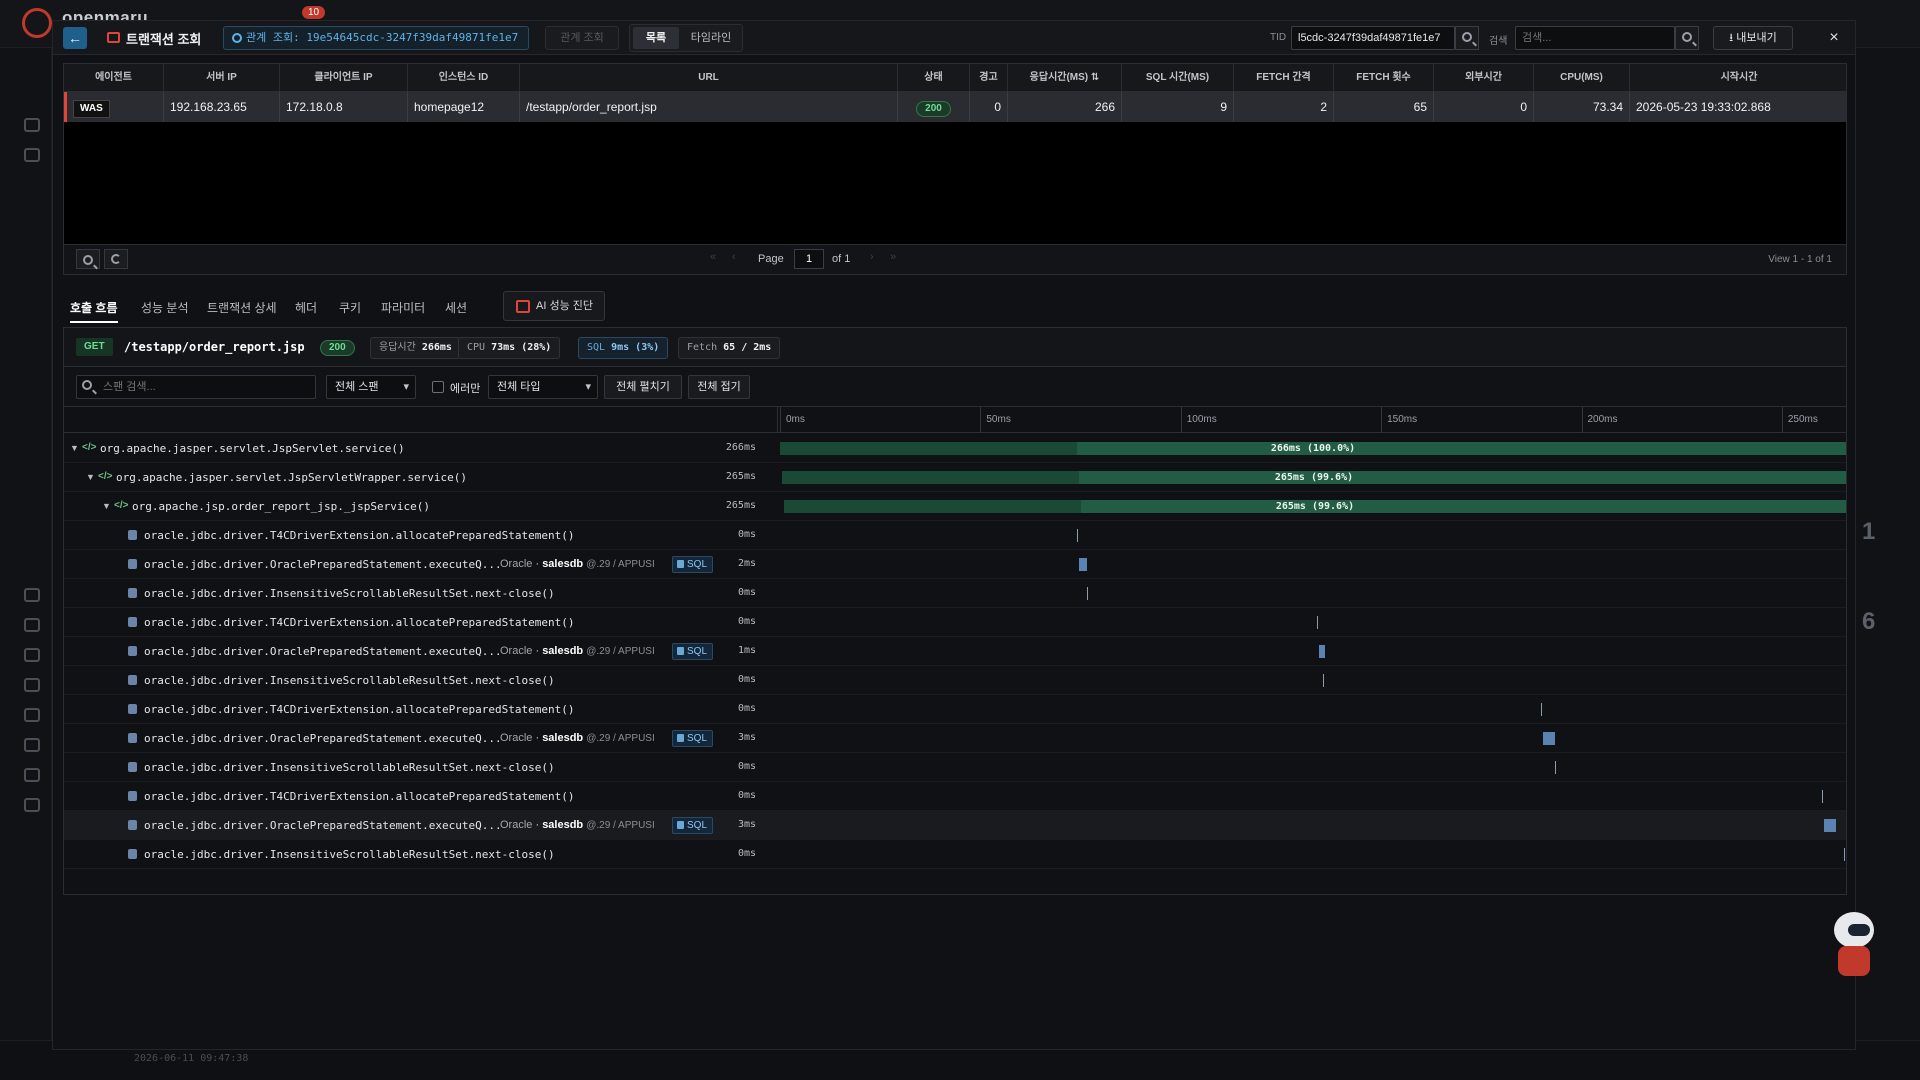  What do you see at coordinates (620, 651) in the screenshot?
I see `db-version: @.29 / APPUSI` at bounding box center [620, 651].